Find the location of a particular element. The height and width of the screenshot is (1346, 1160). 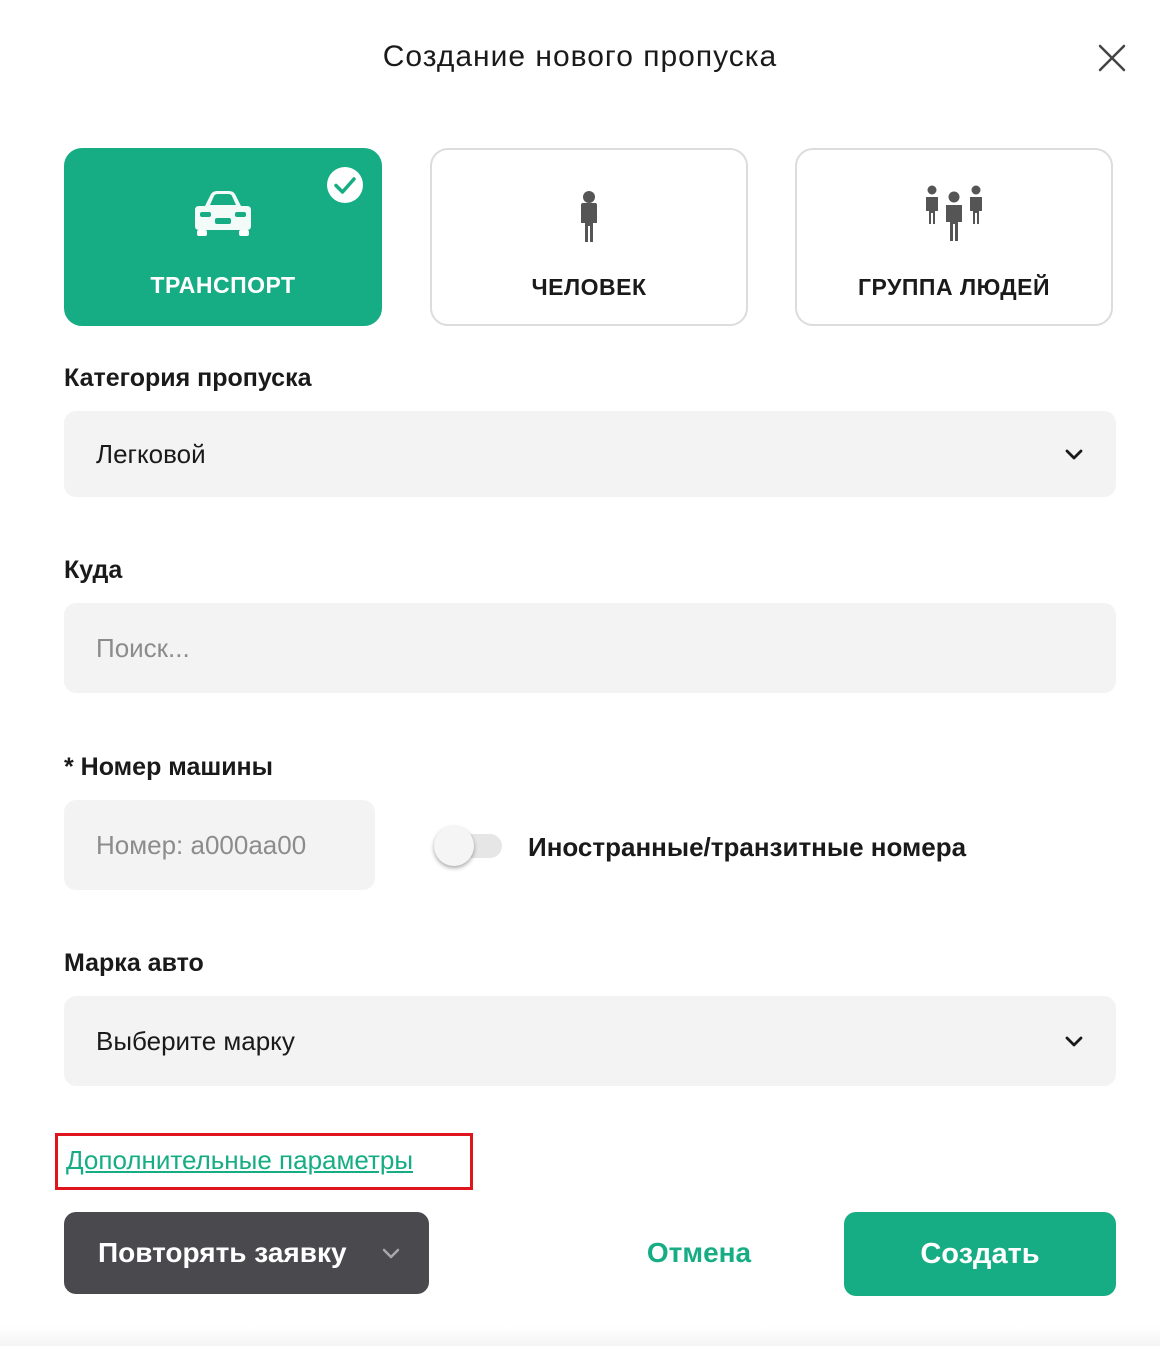

foreign-numbers-toggle is located at coordinates (469, 847).